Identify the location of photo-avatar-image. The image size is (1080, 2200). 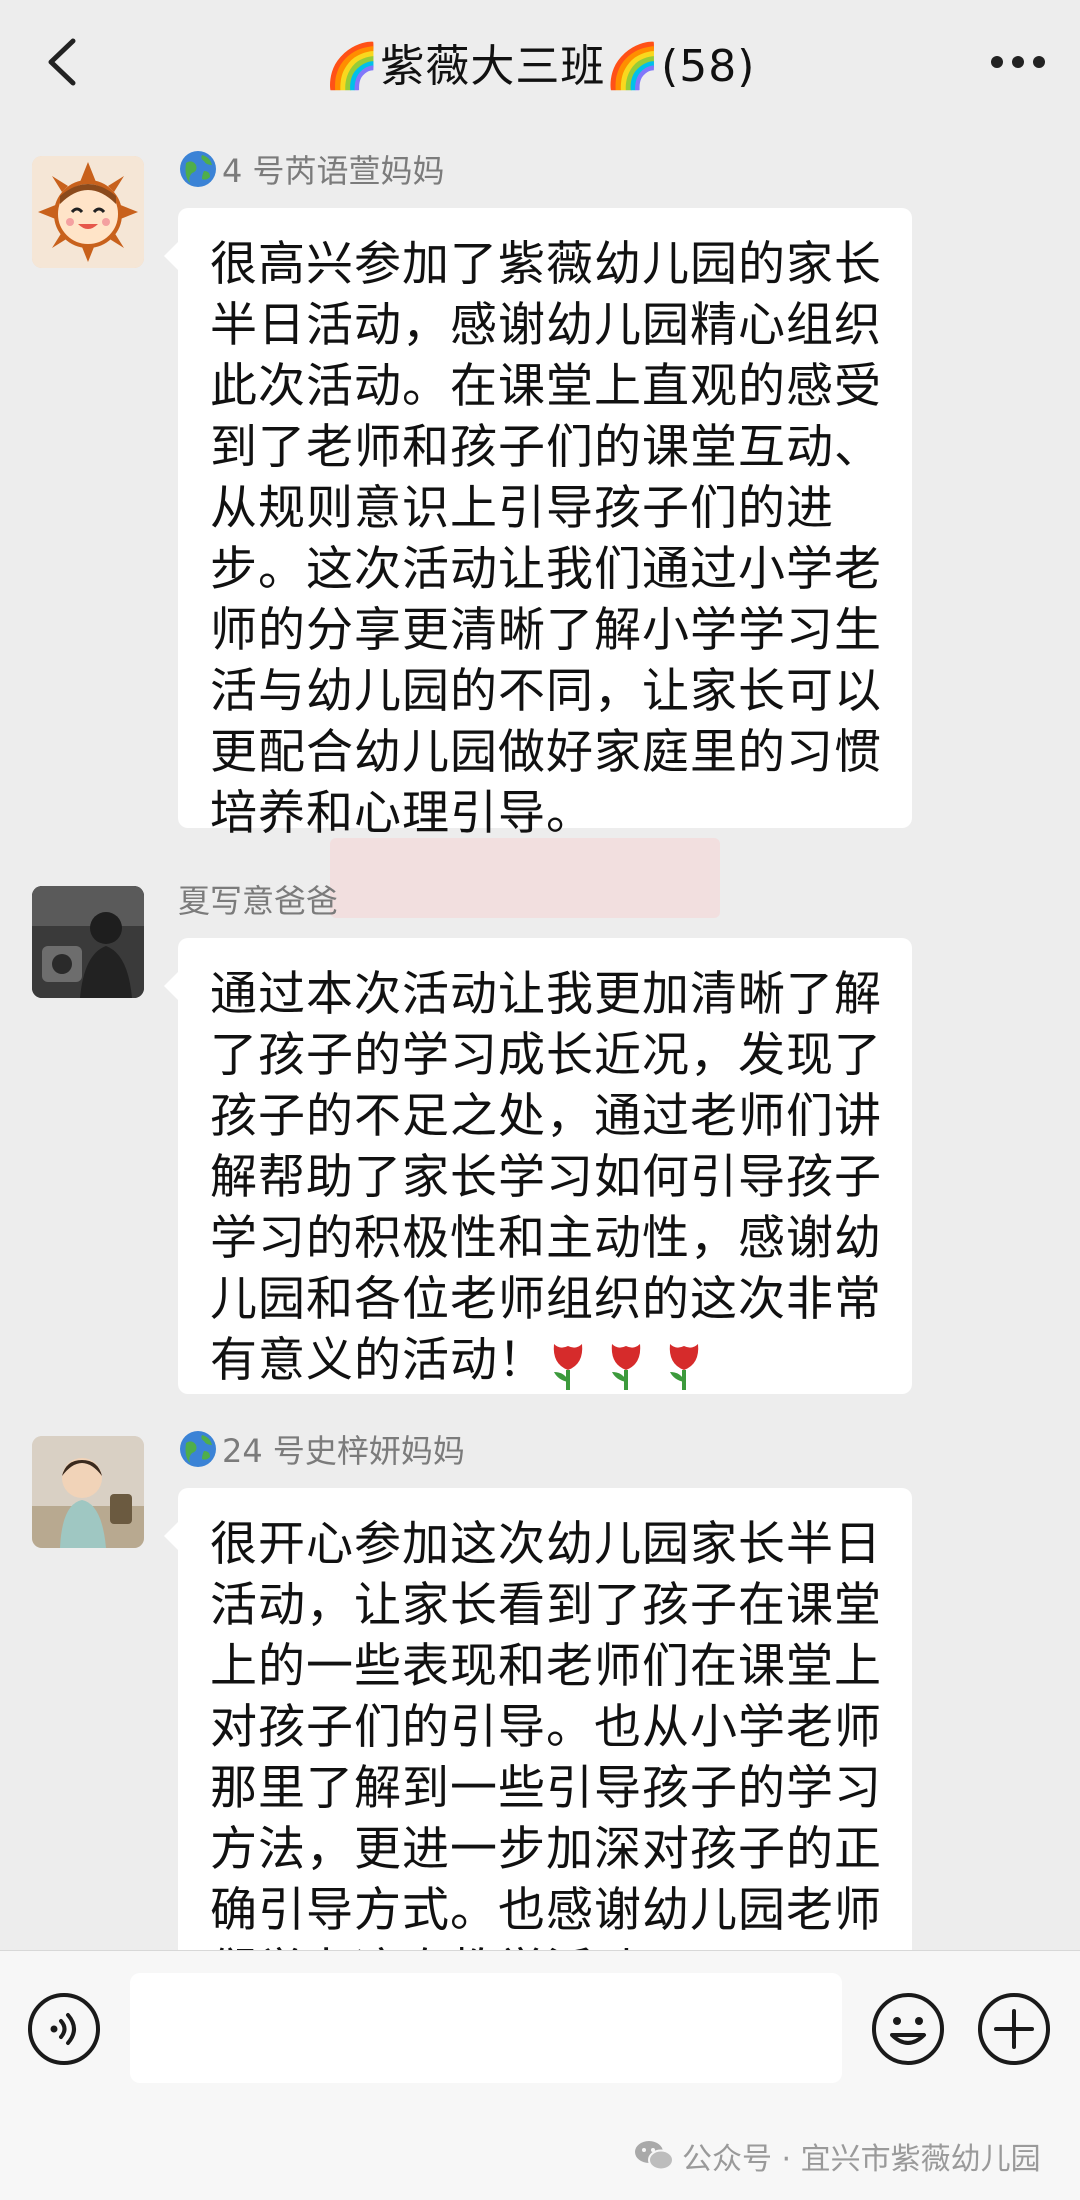
(88, 942).